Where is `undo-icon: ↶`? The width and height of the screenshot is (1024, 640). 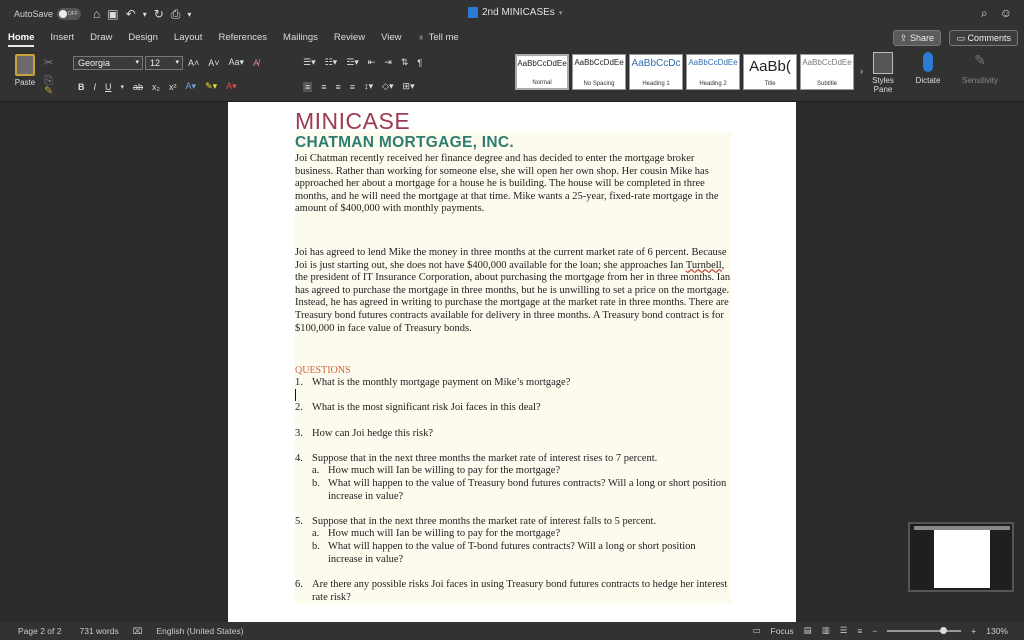 undo-icon: ↶ is located at coordinates (131, 14).